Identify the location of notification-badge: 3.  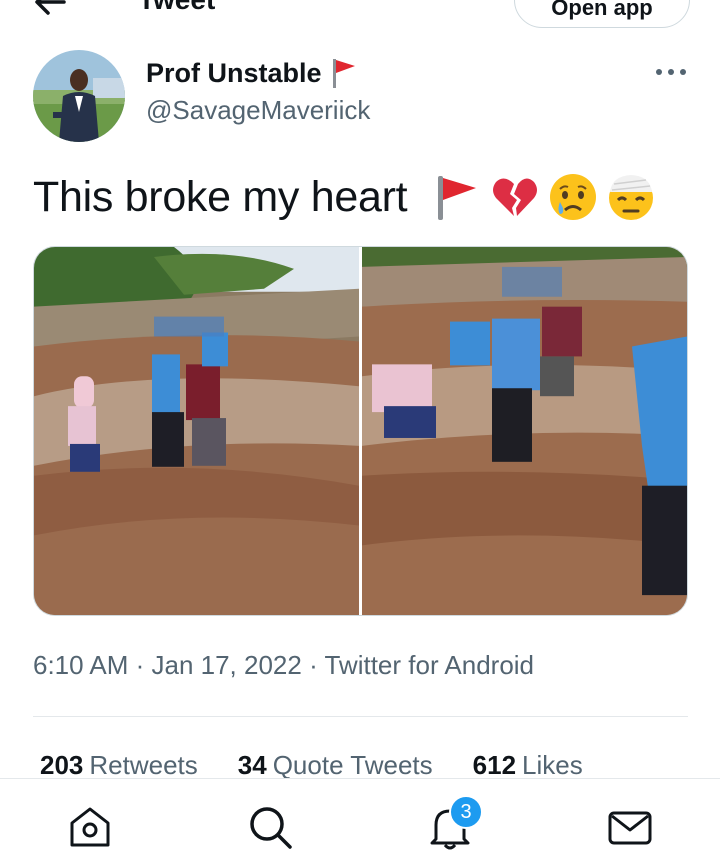
(466, 812).